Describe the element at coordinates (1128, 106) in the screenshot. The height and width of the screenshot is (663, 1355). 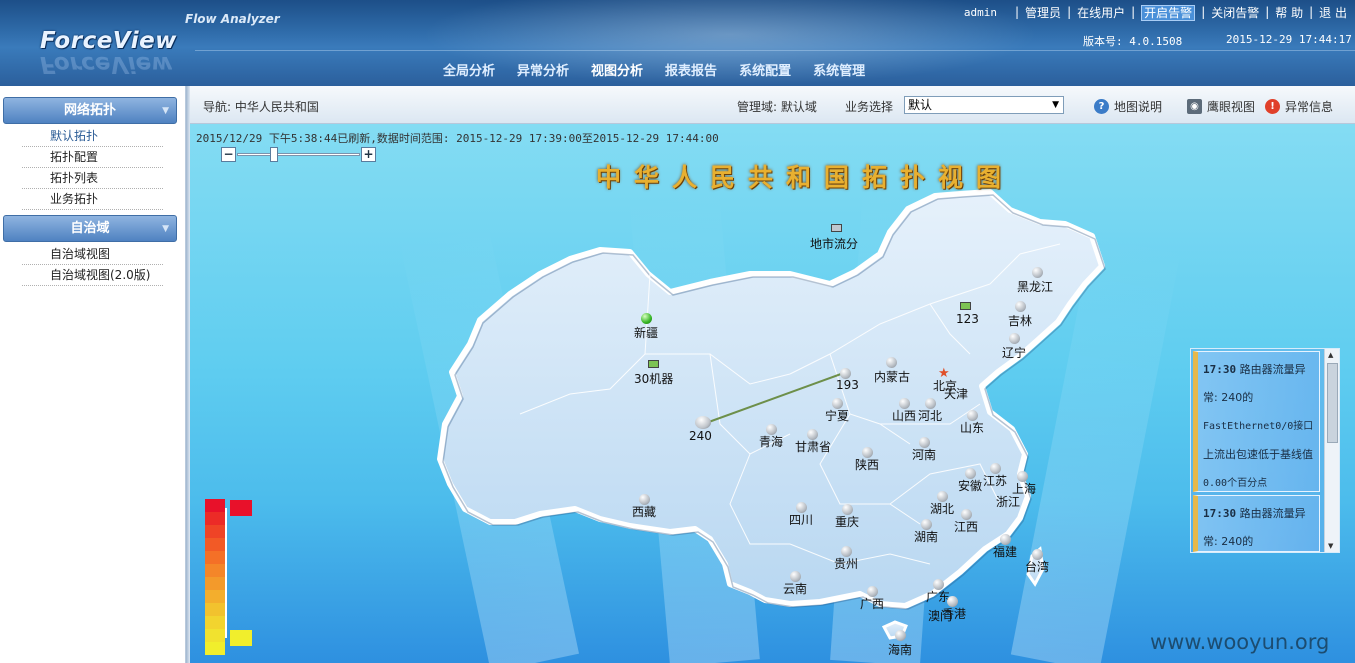
I see `map-help-button: ? 地图说明` at that location.